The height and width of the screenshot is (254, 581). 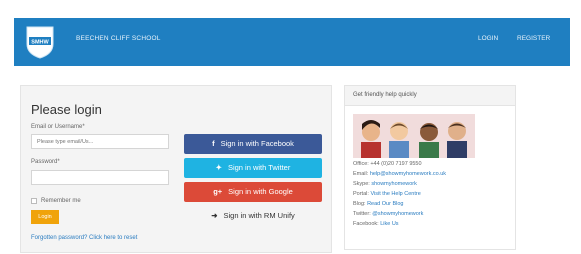 What do you see at coordinates (259, 167) in the screenshot?
I see `twitter-signin-label: Sign in with Twitter` at bounding box center [259, 167].